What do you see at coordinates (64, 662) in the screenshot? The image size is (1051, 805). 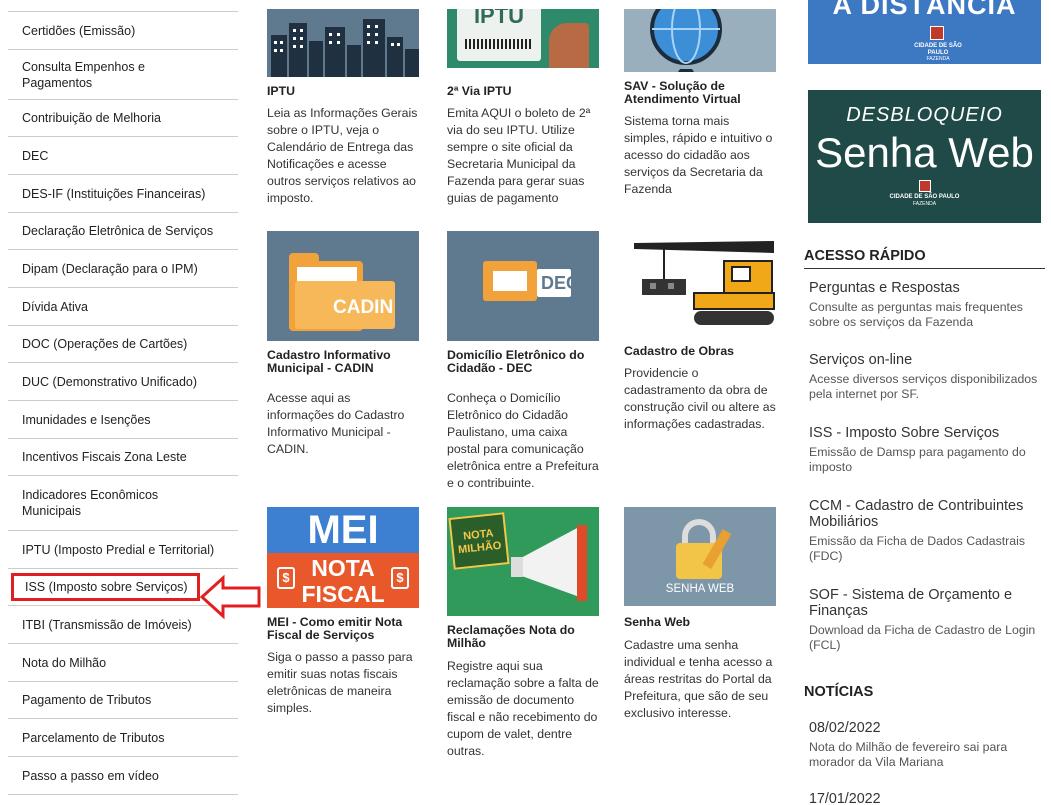 I see `sidebar-item-label: Nota do Milhão` at bounding box center [64, 662].